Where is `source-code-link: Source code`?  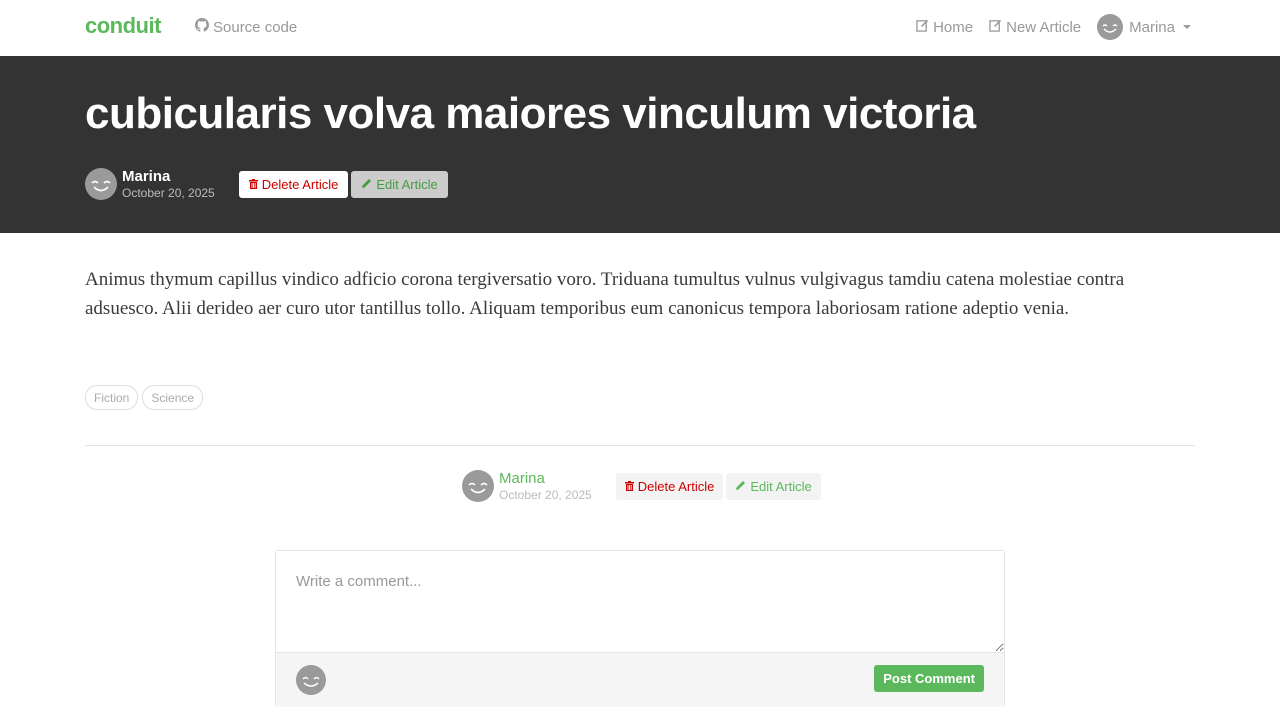 source-code-link: Source code is located at coordinates (246, 27).